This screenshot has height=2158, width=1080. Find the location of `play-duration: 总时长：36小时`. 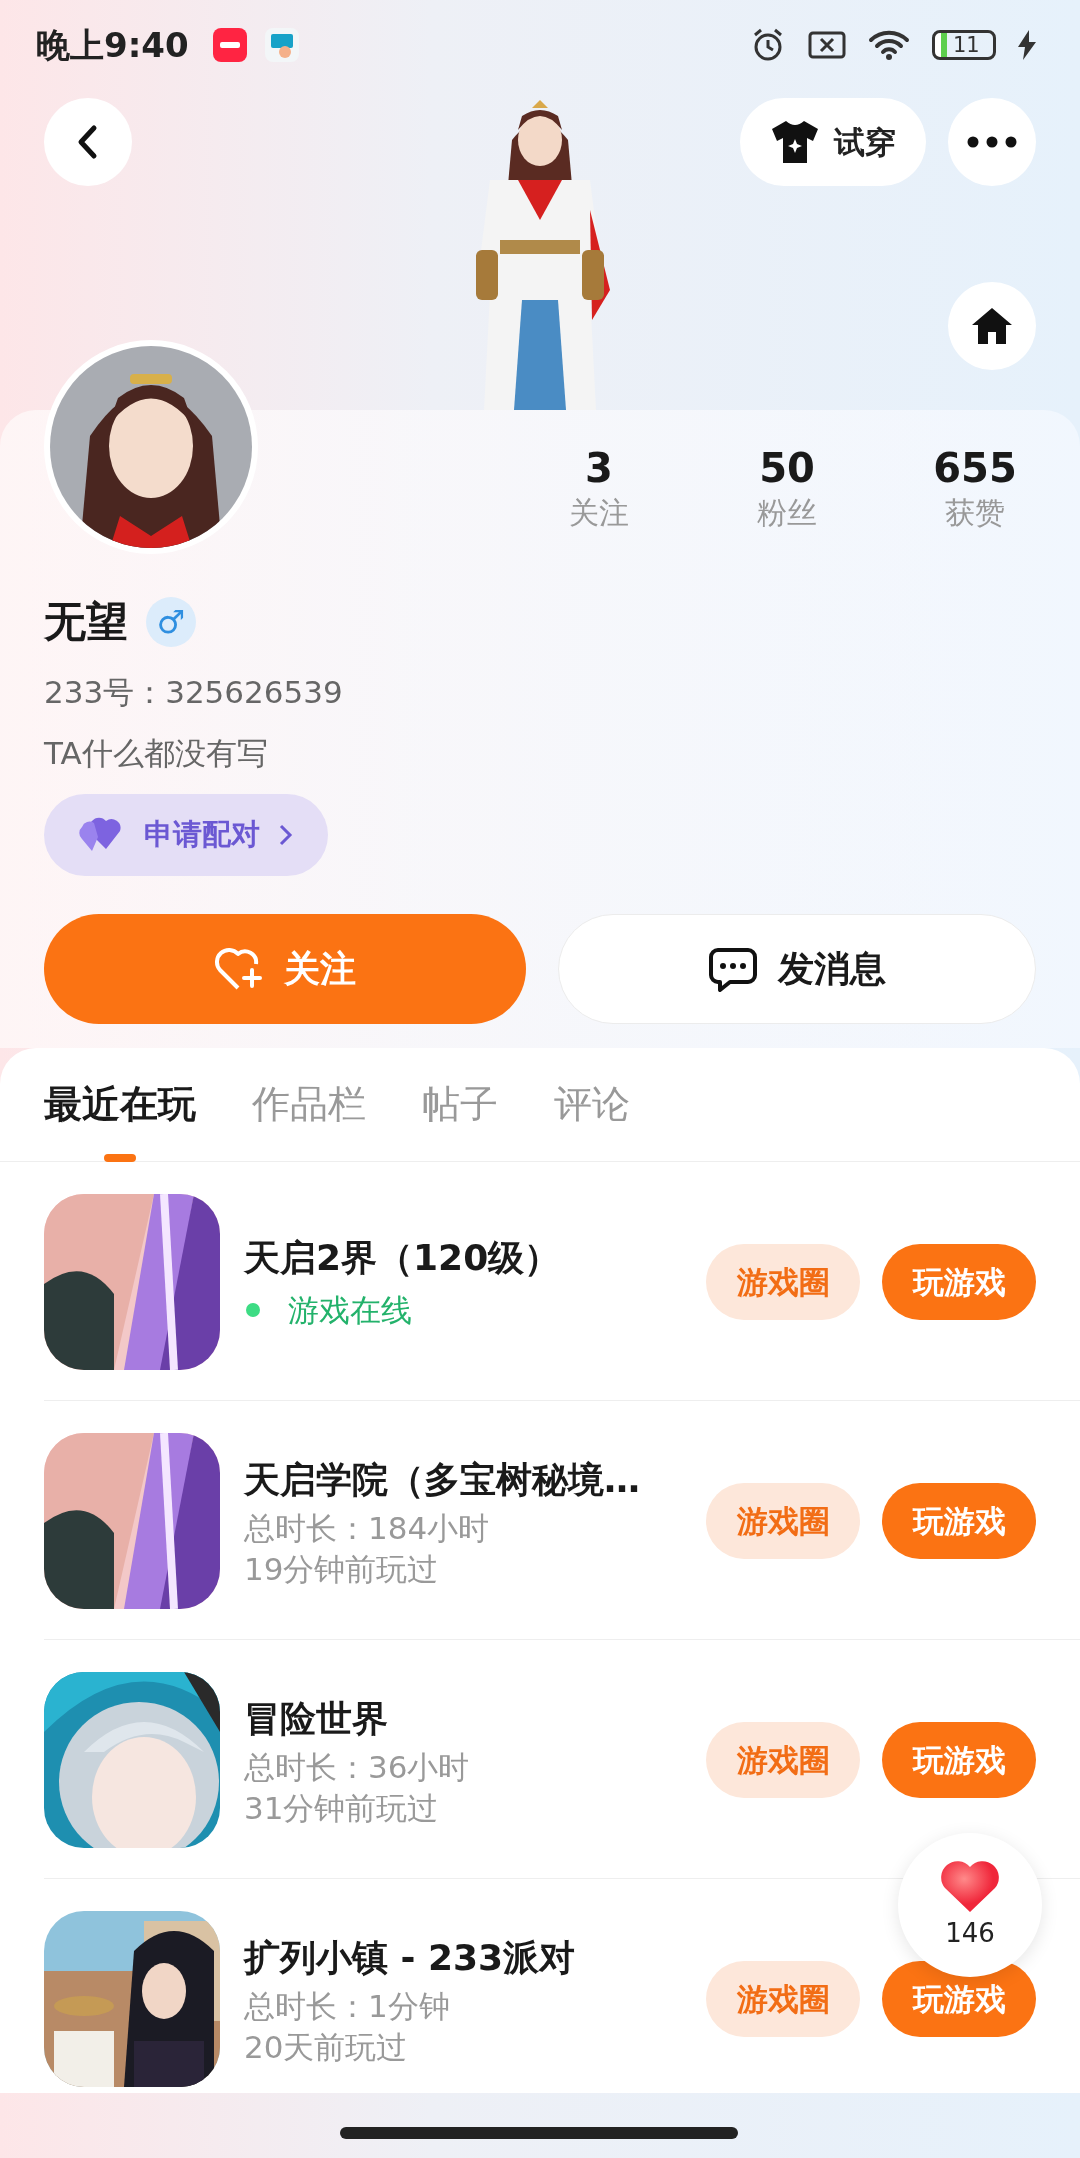

play-duration: 总时长：36小时 is located at coordinates (357, 1767).